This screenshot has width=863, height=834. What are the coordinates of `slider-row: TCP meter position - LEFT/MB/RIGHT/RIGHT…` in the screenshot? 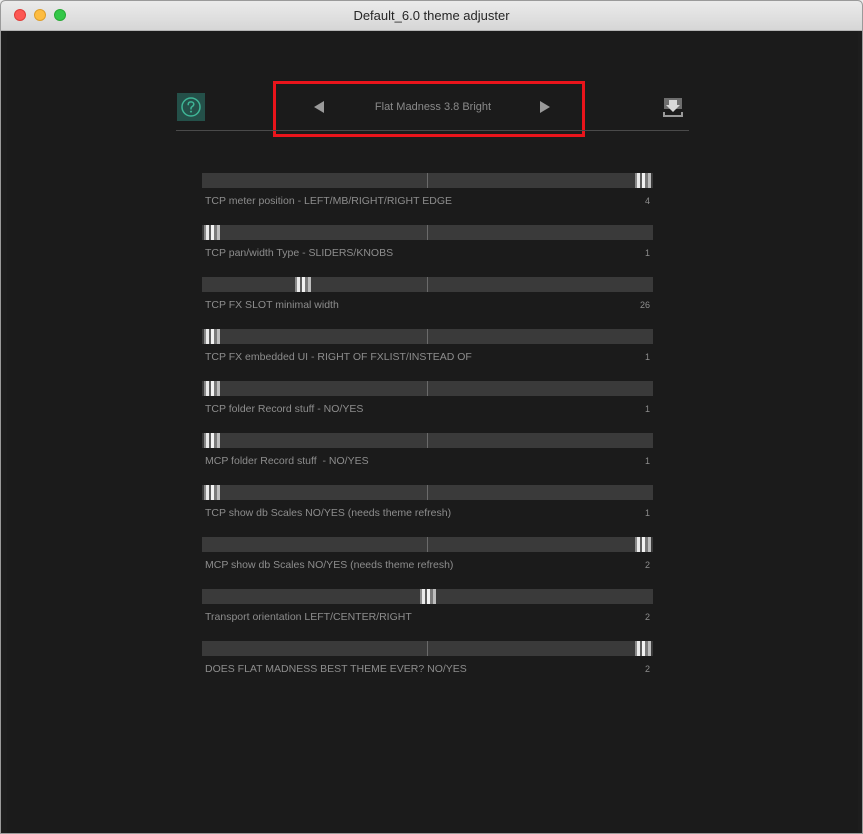 It's located at (427, 198).